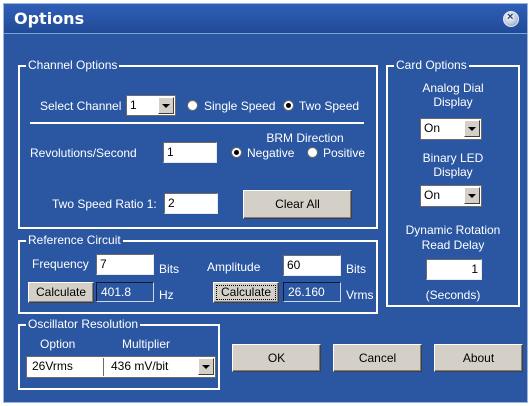  Describe the element at coordinates (151, 105) in the screenshot. I see `channel-select: 1` at that location.